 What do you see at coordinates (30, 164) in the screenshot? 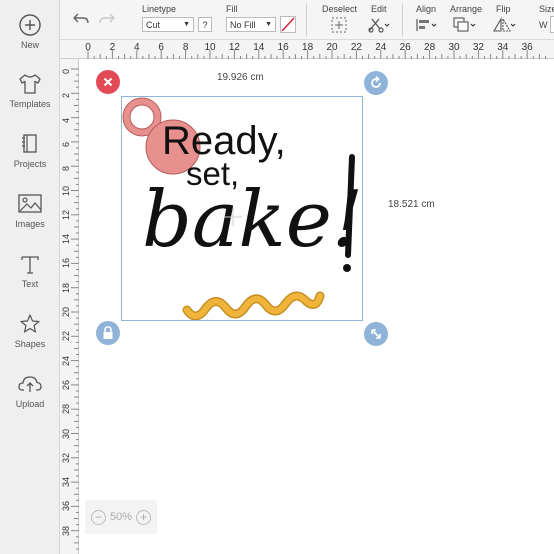
I see `sidebar-label-projects: Projects` at bounding box center [30, 164].